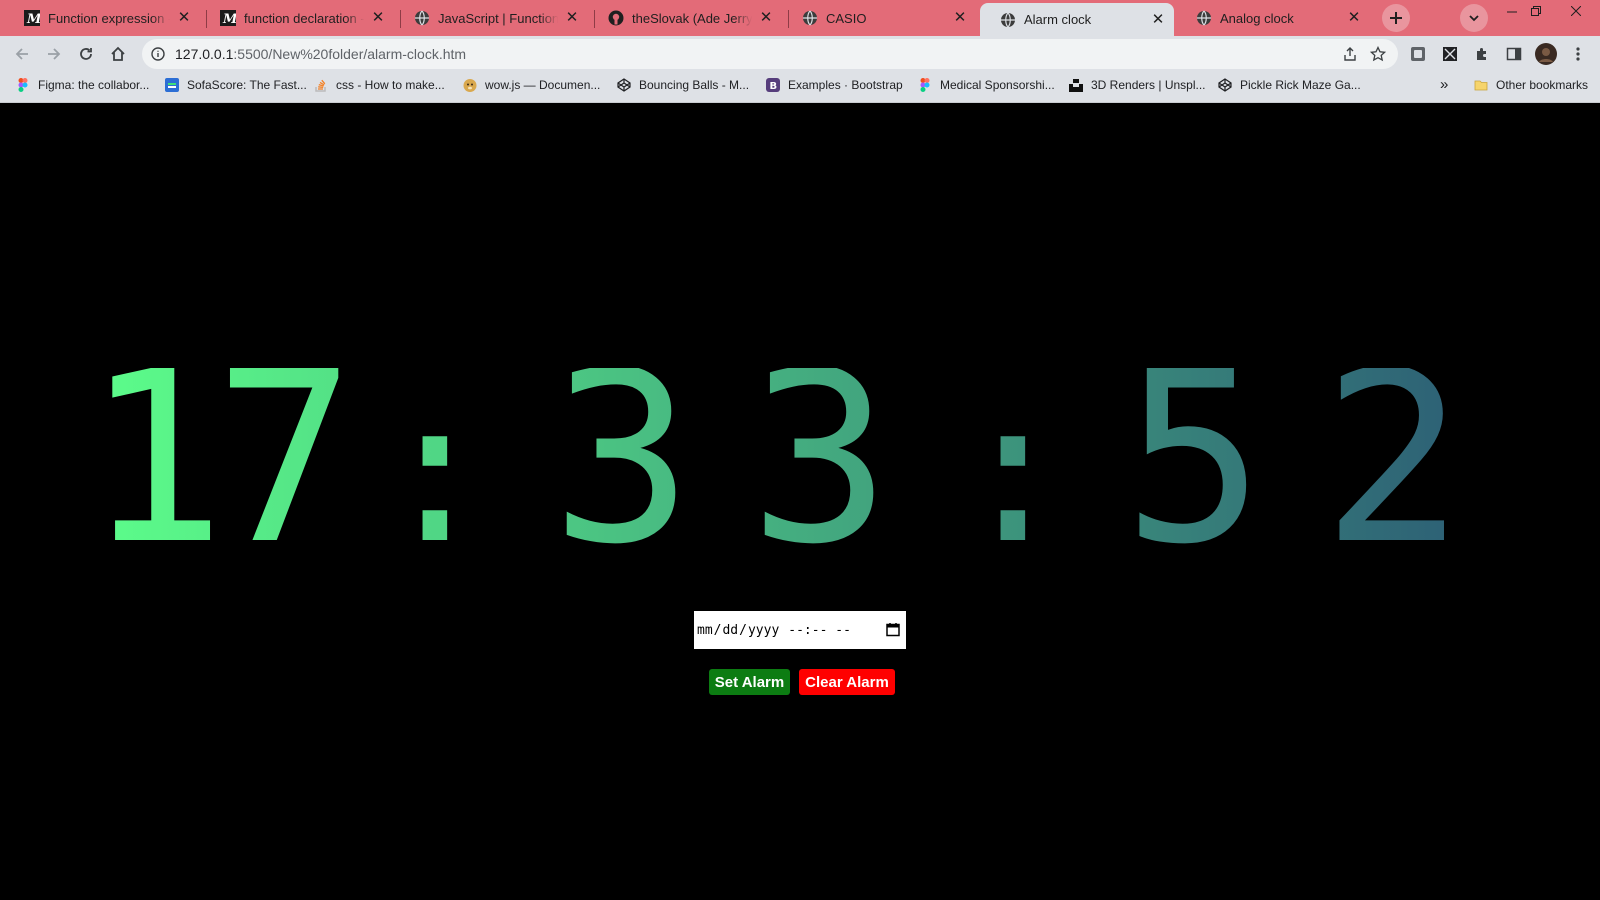 The height and width of the screenshot is (900, 1600). I want to click on tab-alarm-clock: Alarm clock ✕, so click(1077, 19).